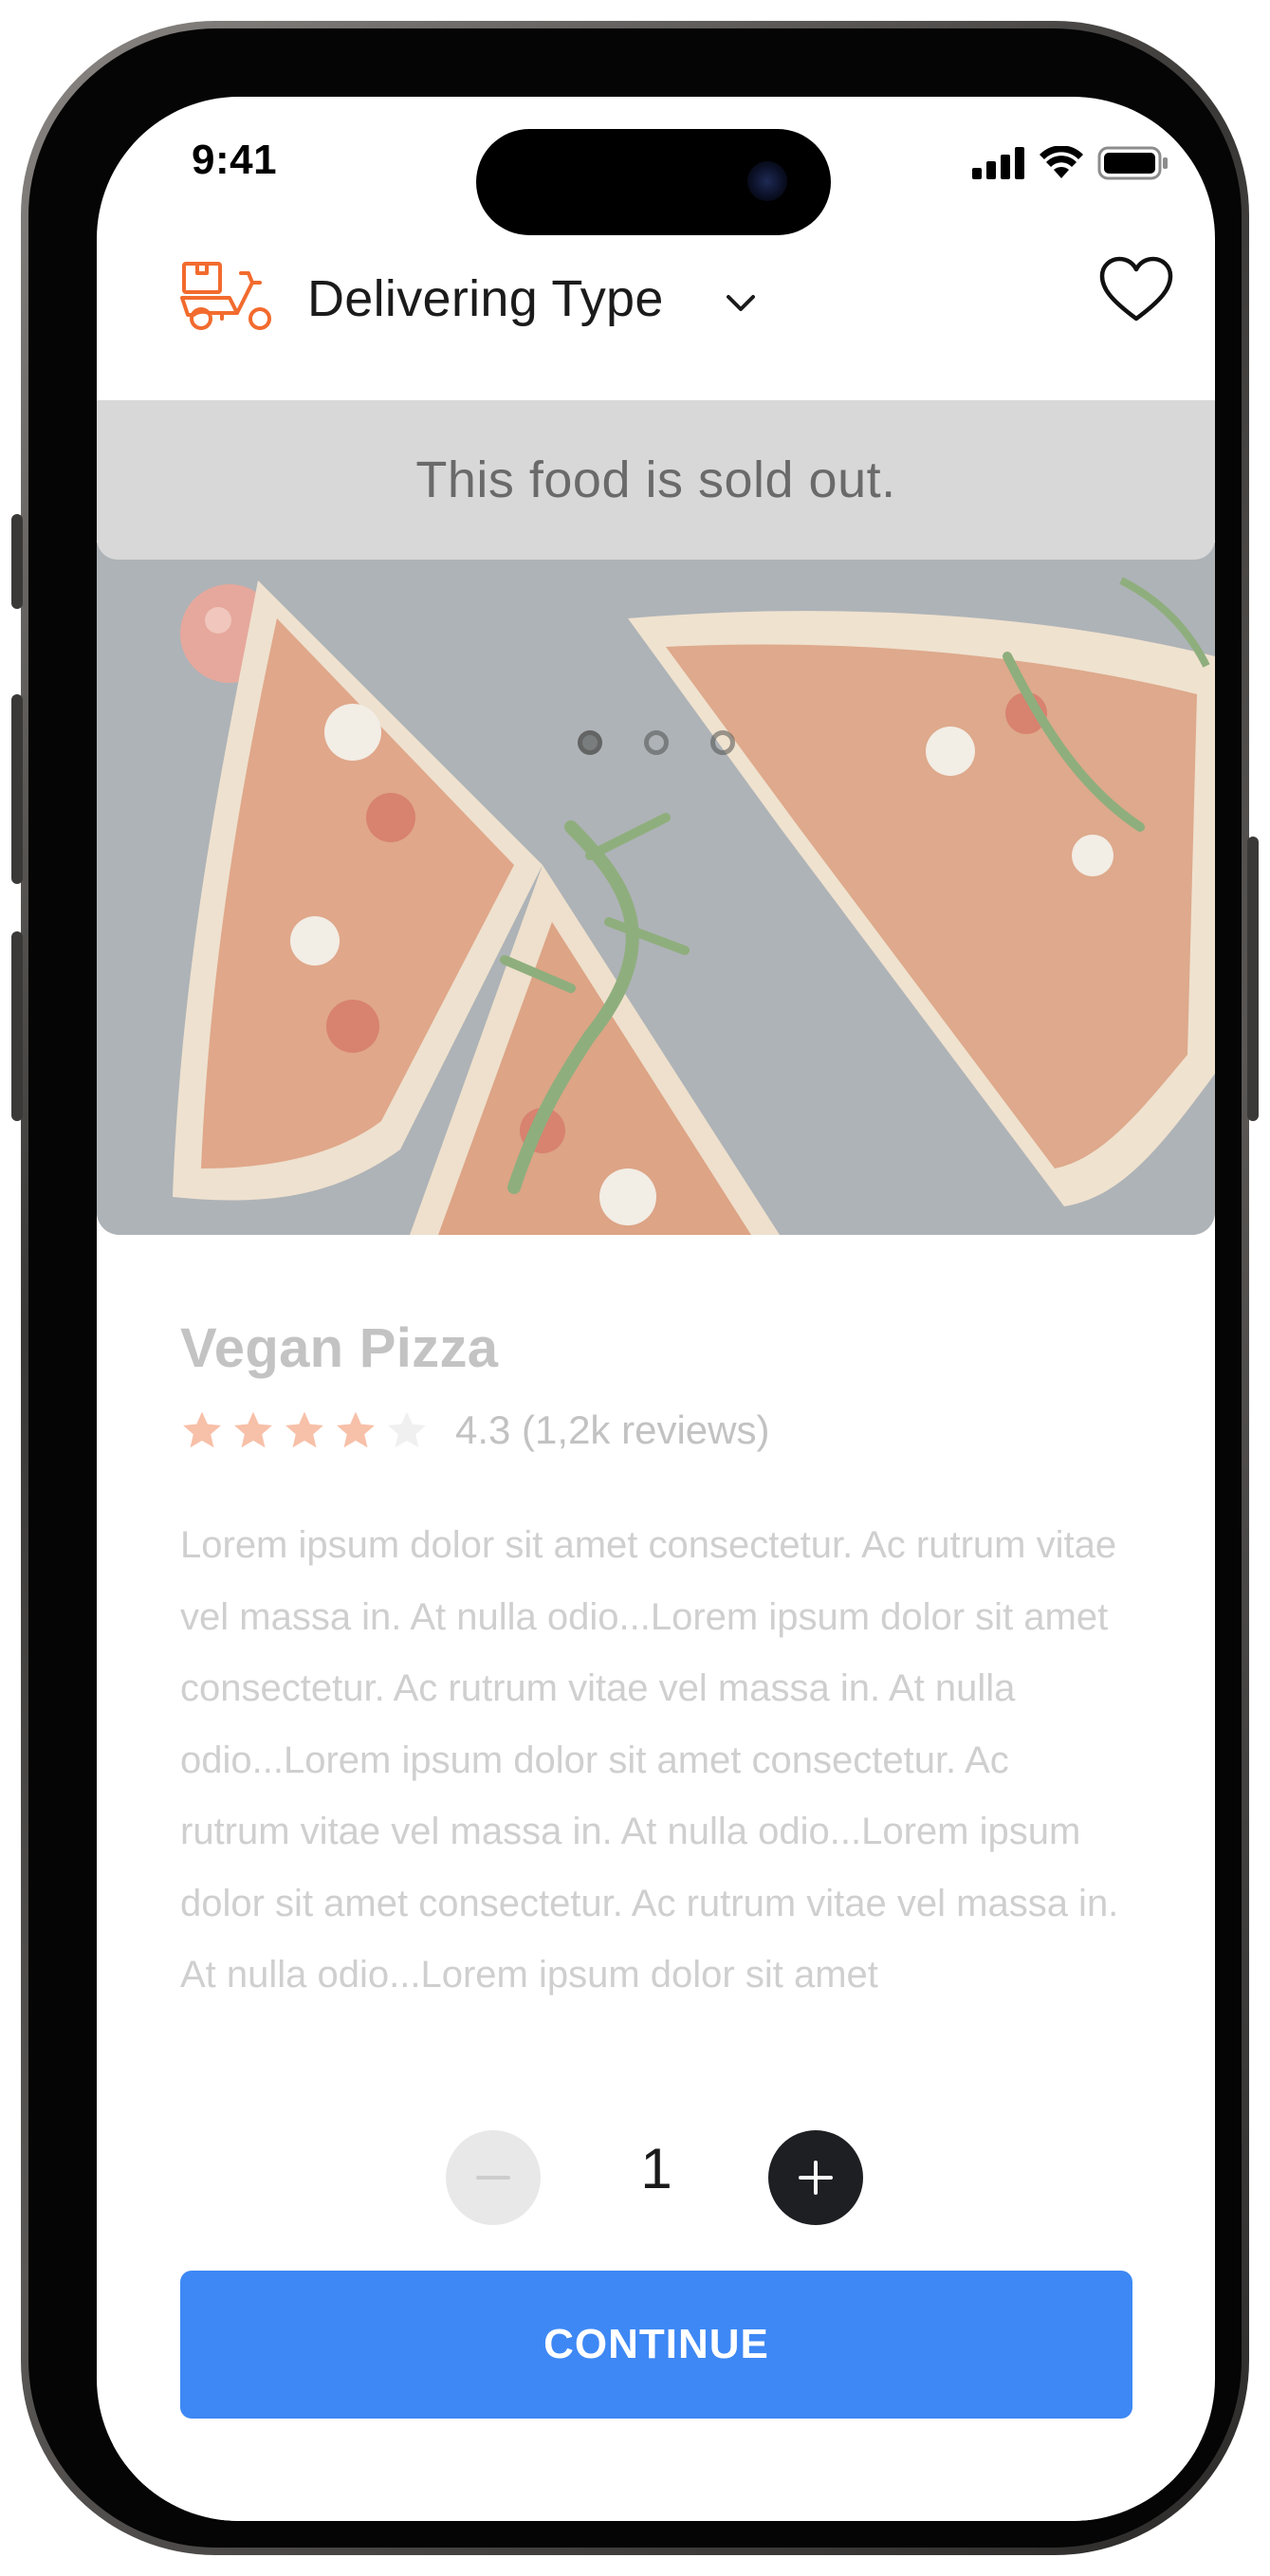 The image size is (1270, 2576). What do you see at coordinates (17, 561) in the screenshot?
I see `mute-switch` at bounding box center [17, 561].